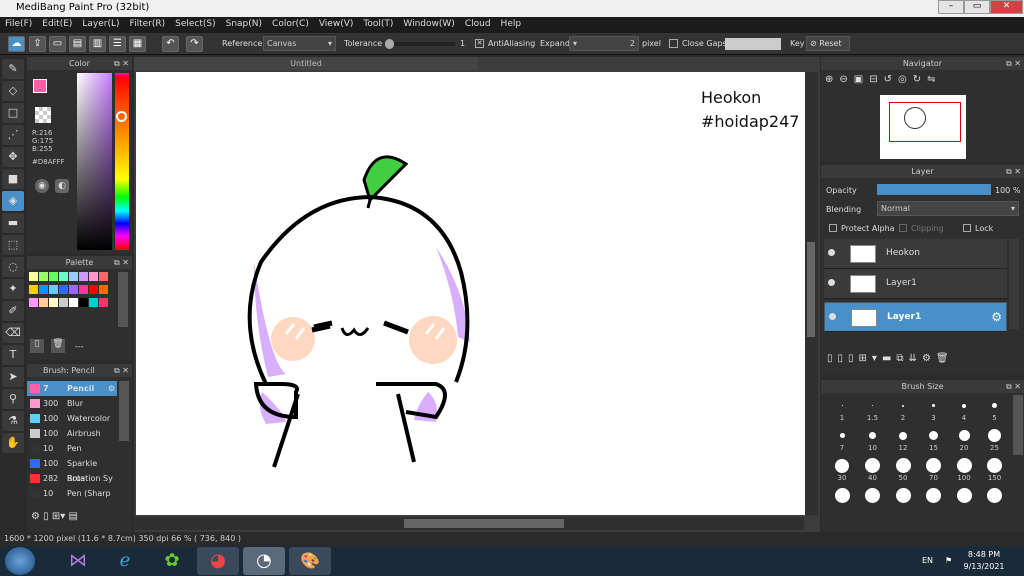  Describe the element at coordinates (20, 561) in the screenshot. I see `start-button-icon` at that location.